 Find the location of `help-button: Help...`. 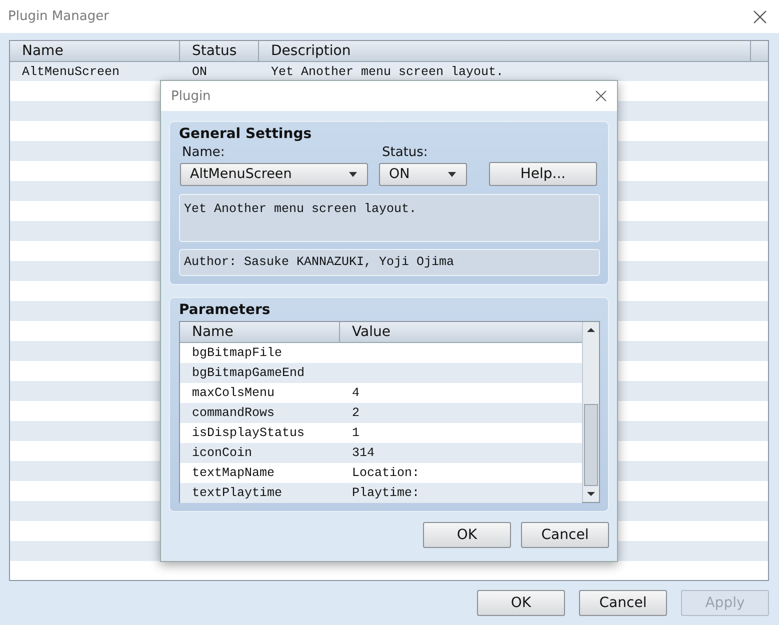

help-button: Help... is located at coordinates (543, 174).